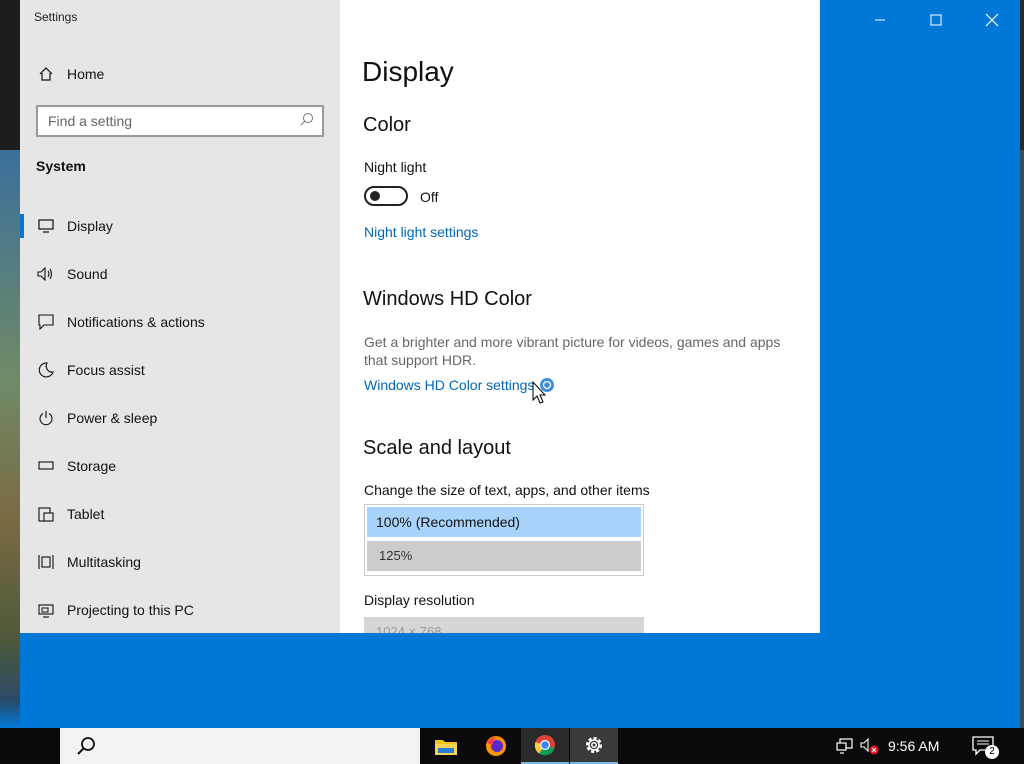 The width and height of the screenshot is (1024, 764). I want to click on home-icon, so click(46, 74).